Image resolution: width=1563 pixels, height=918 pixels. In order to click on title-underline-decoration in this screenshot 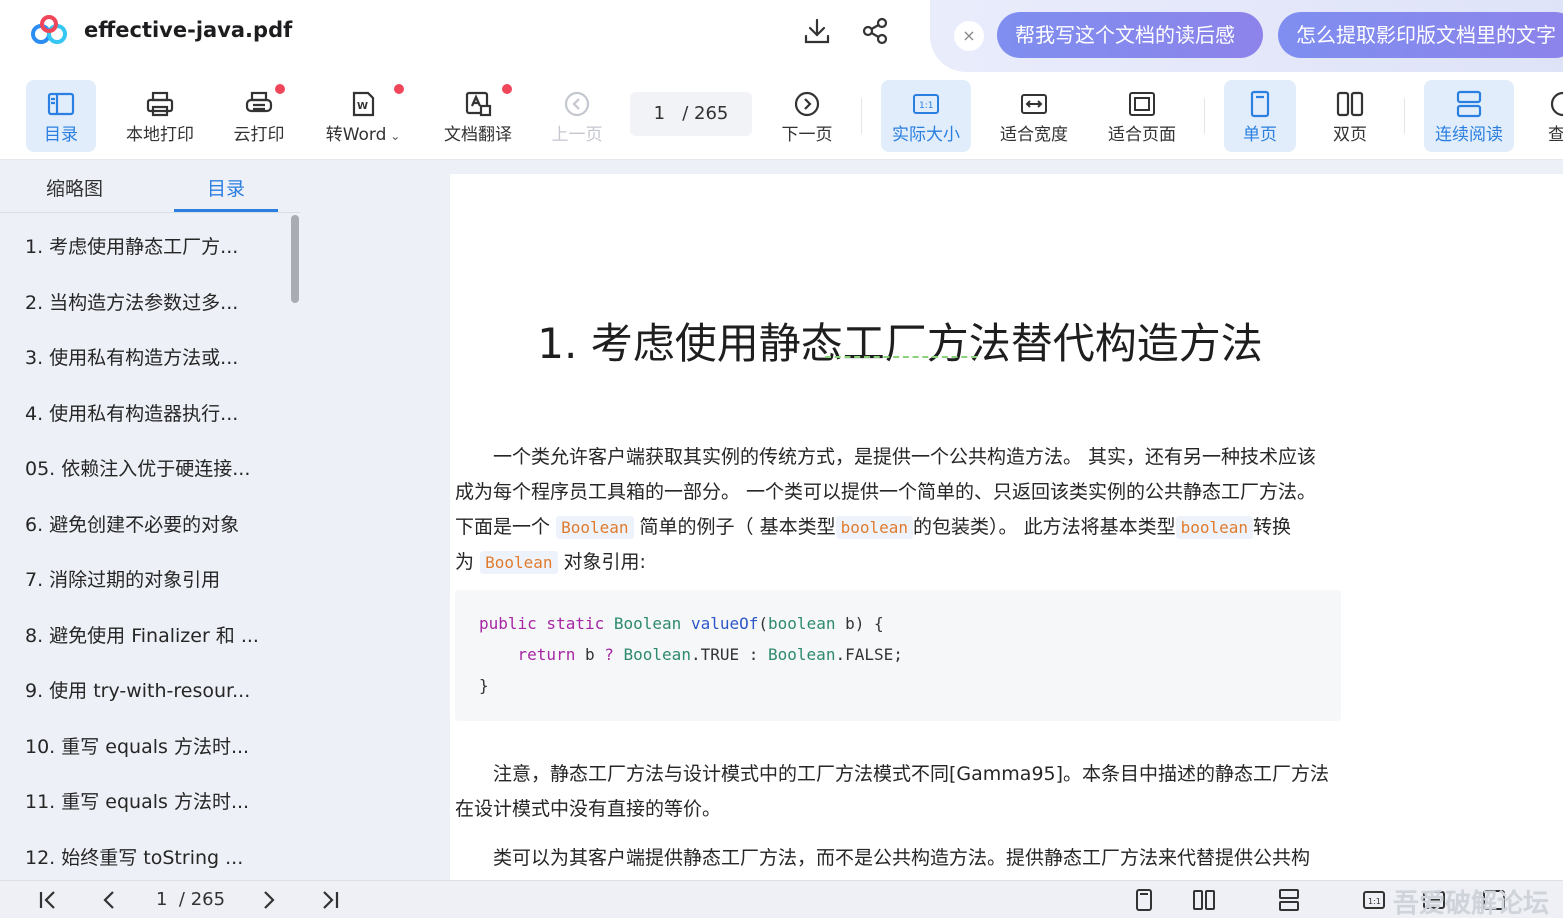, I will do `click(901, 357)`.